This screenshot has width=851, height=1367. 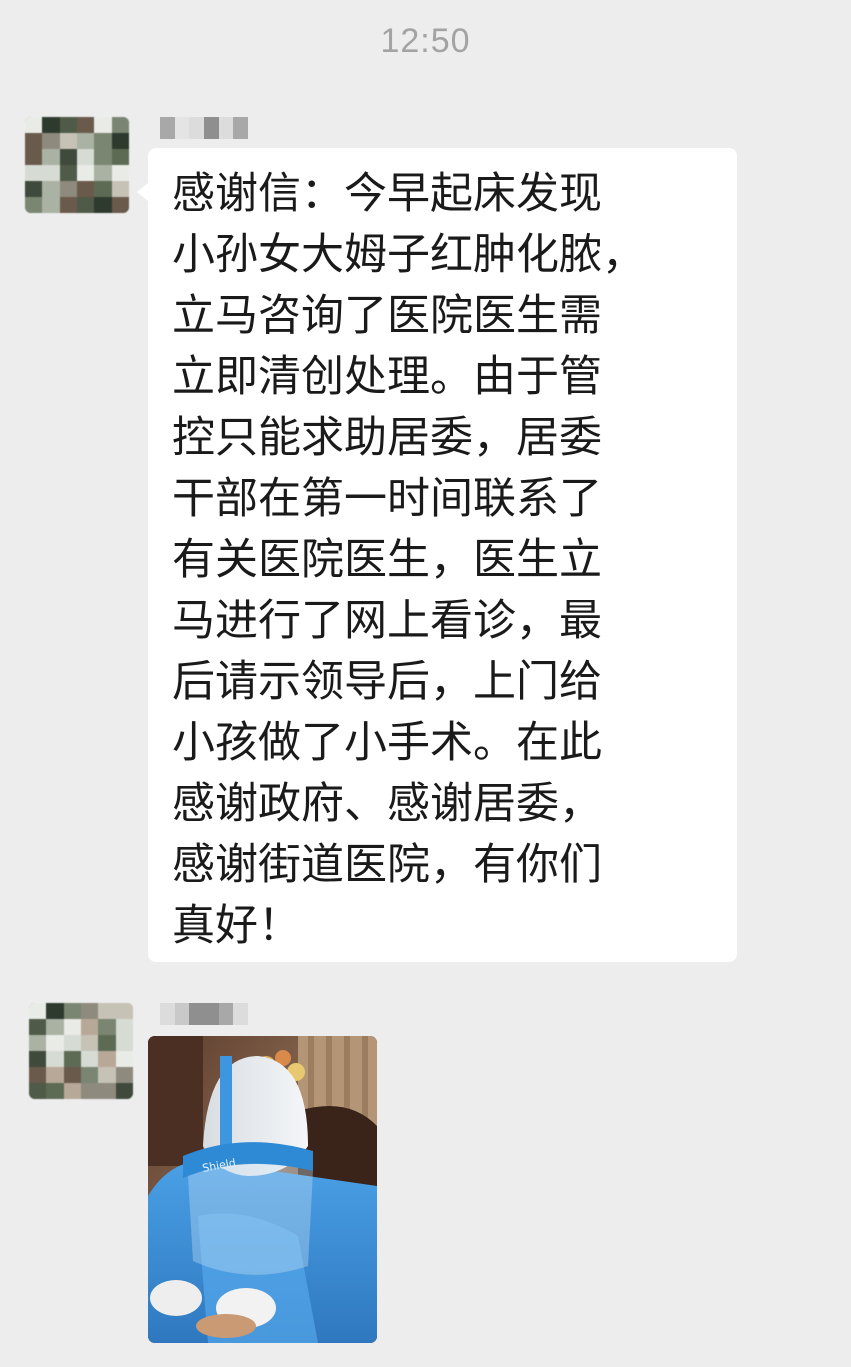 I want to click on photo-medic-in-protective-suit: Shield, so click(x=262, y=1189).